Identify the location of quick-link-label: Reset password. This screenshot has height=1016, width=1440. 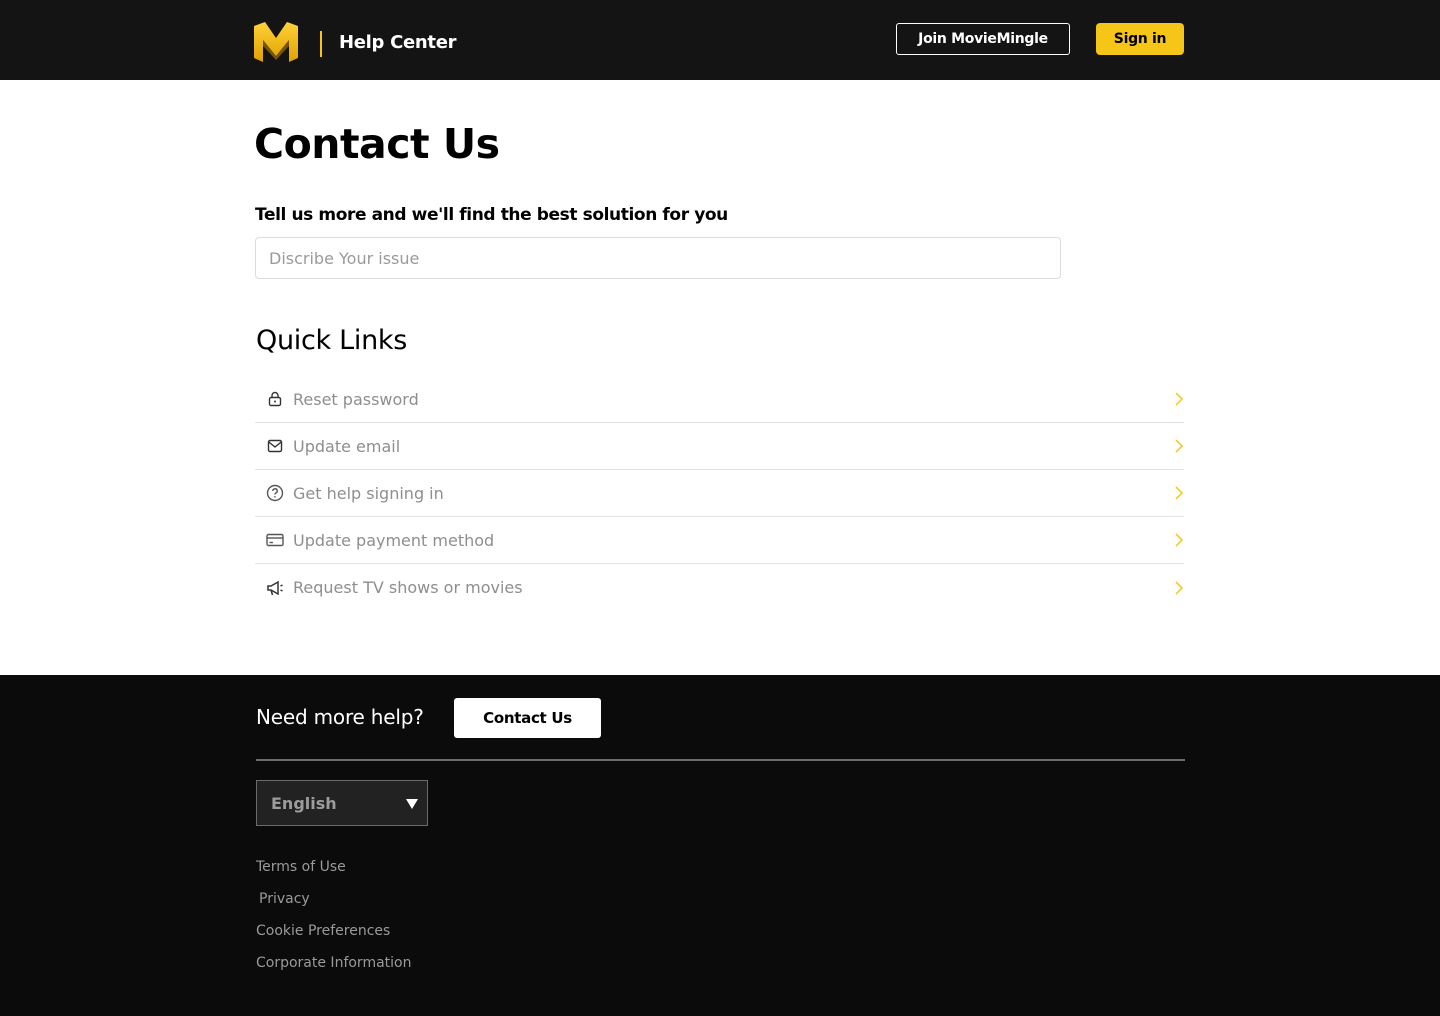
(356, 399).